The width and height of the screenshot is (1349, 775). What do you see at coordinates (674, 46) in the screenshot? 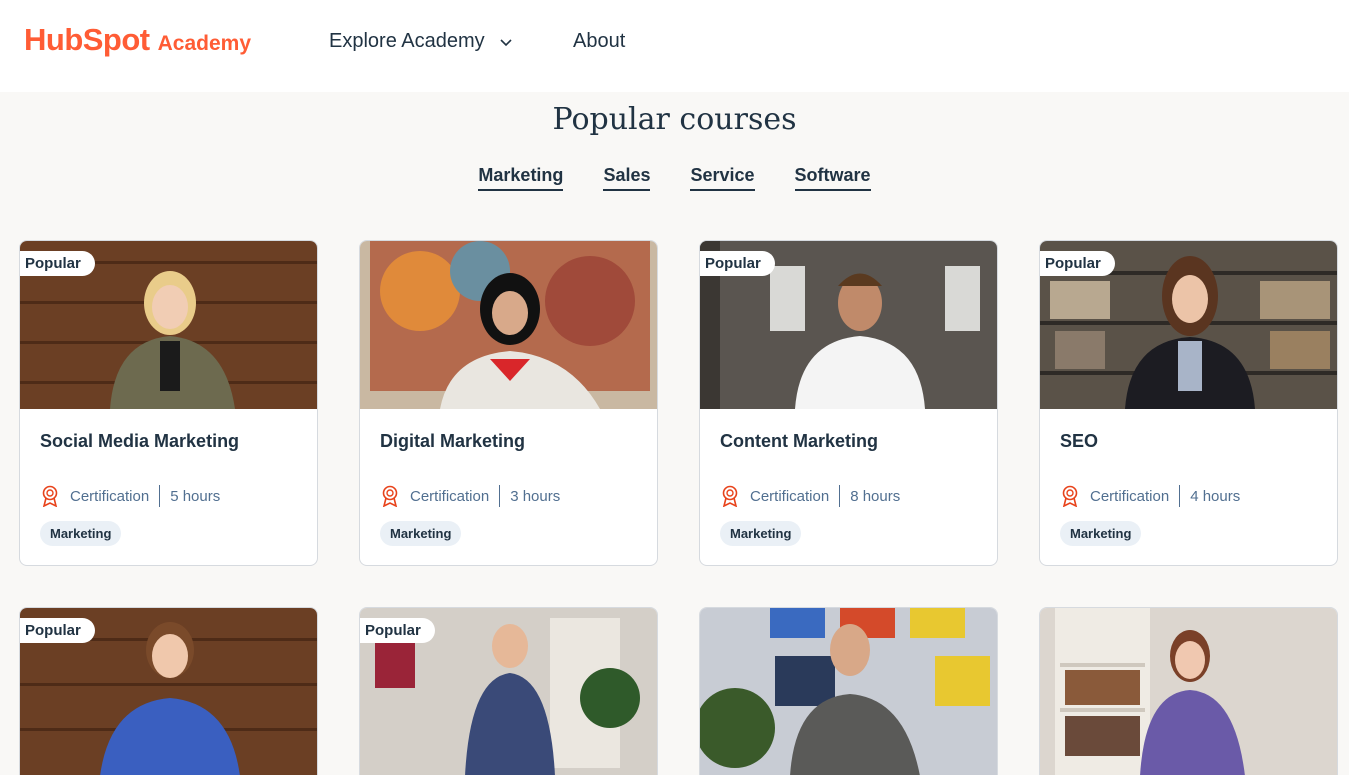
I see `top-navigation-bar: HubSpot Academy Explore Academy About` at bounding box center [674, 46].